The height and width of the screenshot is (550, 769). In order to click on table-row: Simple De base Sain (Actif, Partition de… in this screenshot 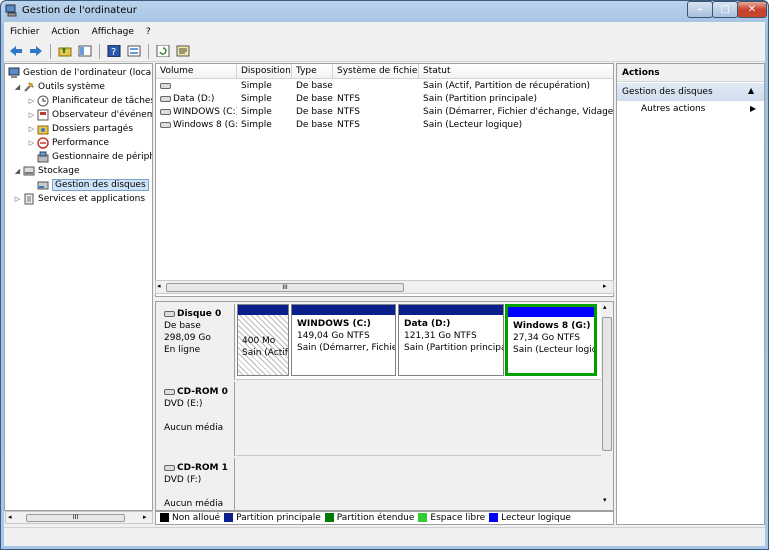, I will do `click(384, 86)`.